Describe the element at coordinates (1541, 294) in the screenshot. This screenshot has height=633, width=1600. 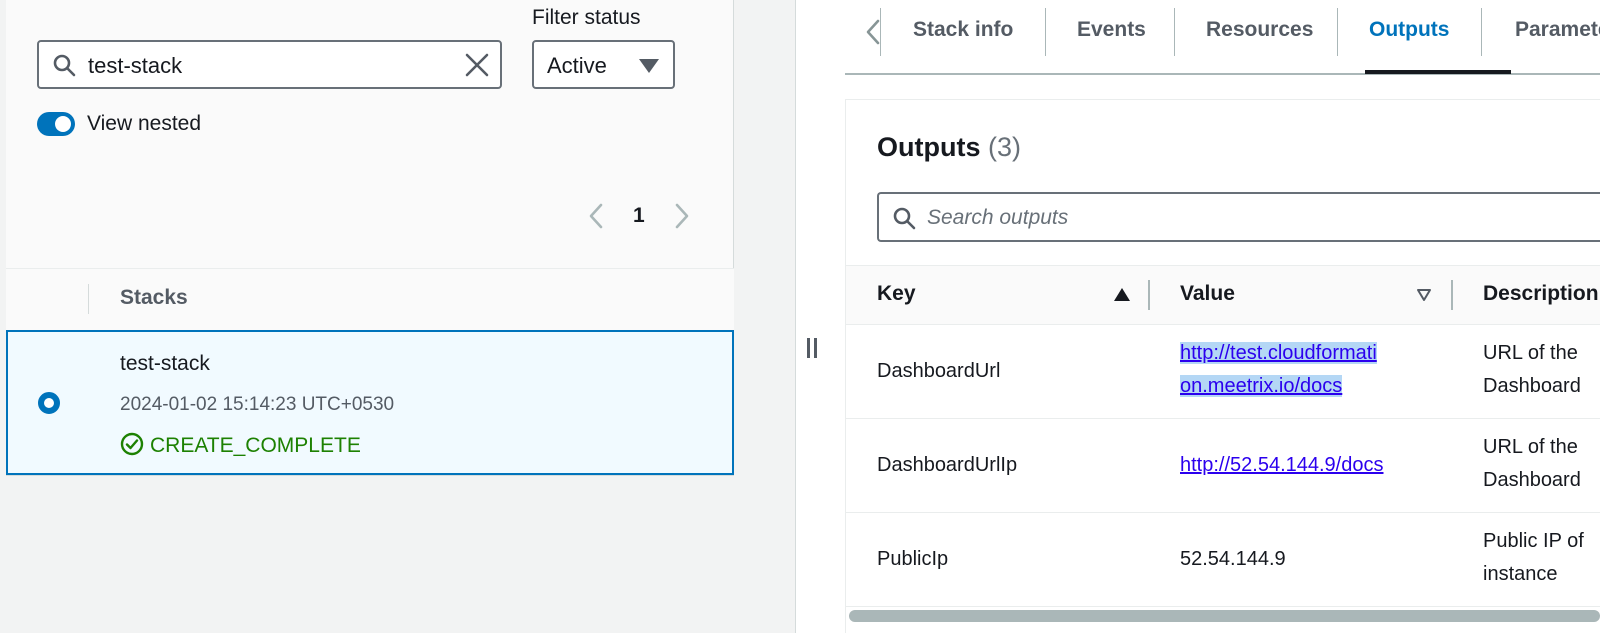
I see `column-header-description: Description` at that location.